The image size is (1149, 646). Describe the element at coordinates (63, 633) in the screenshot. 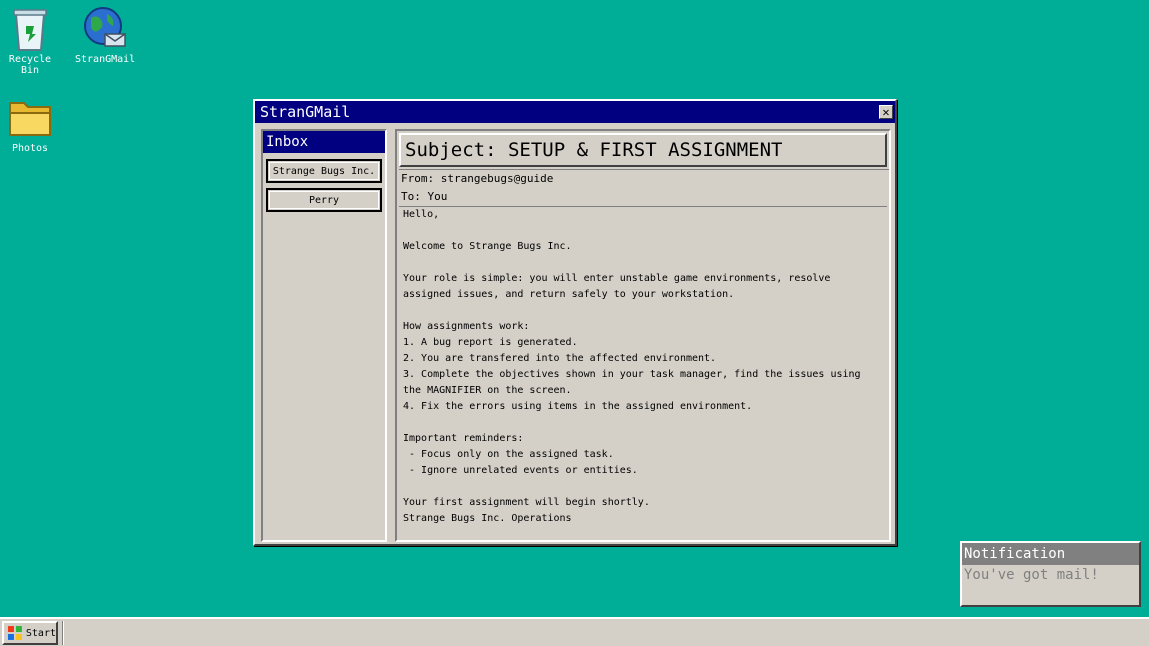

I see `taskbar-divider` at that location.